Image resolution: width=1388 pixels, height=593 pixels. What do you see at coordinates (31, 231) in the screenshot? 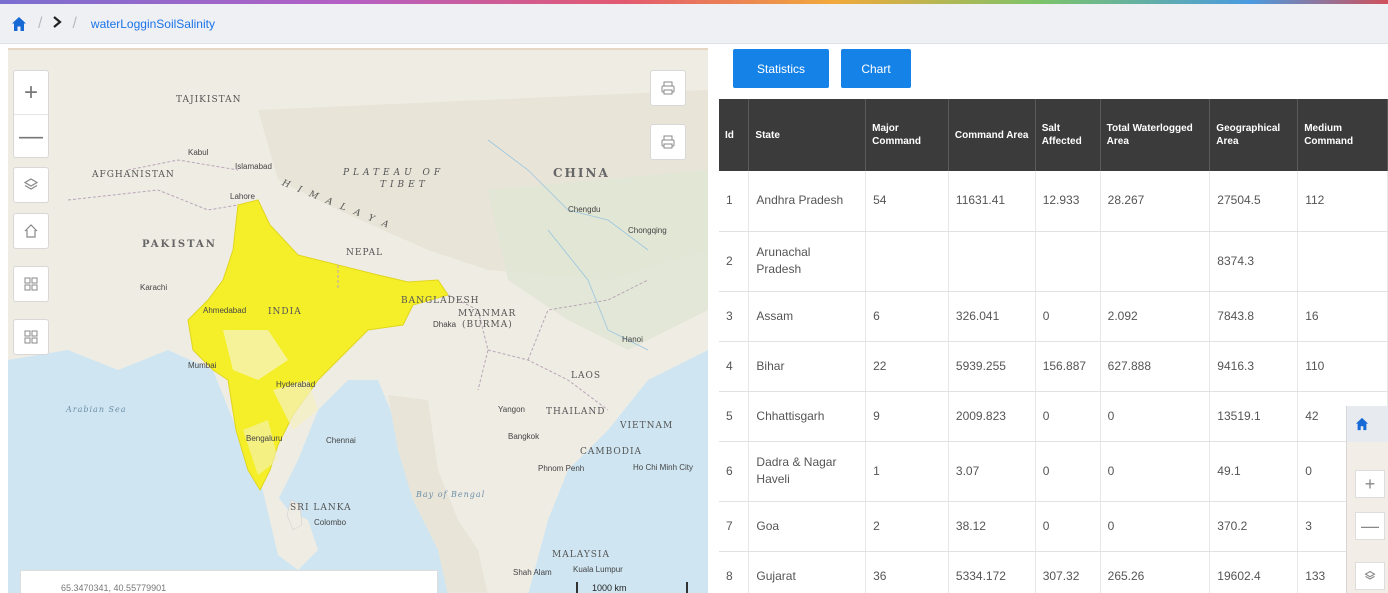
I see `home-extent-button` at bounding box center [31, 231].